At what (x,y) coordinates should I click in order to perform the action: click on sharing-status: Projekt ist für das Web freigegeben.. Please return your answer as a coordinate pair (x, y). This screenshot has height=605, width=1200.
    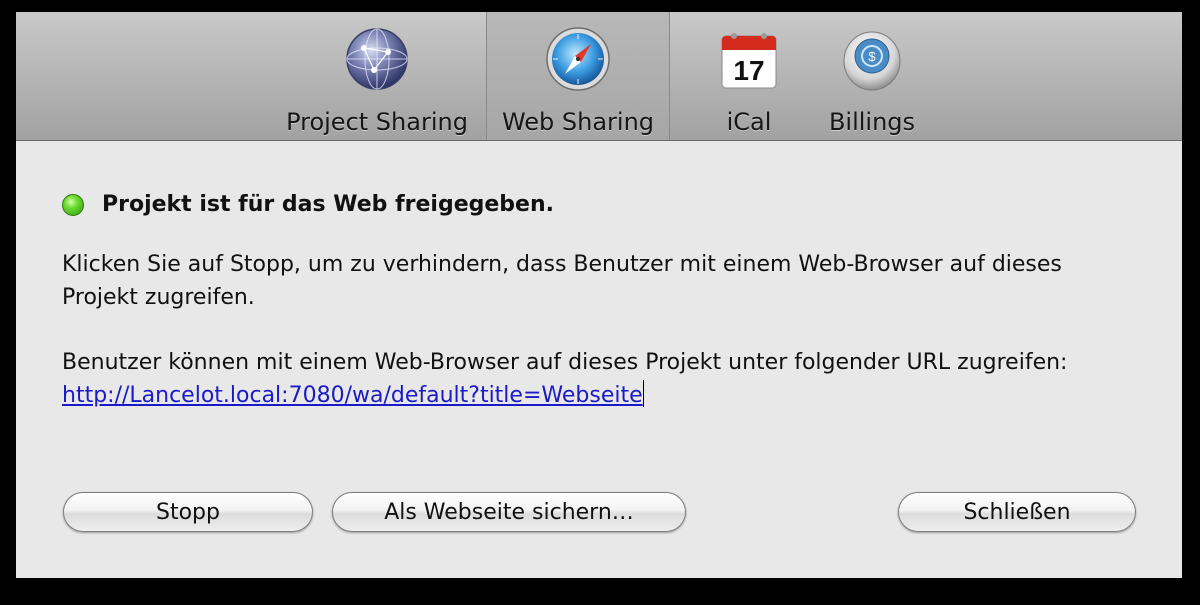
    Looking at the image, I should click on (308, 204).